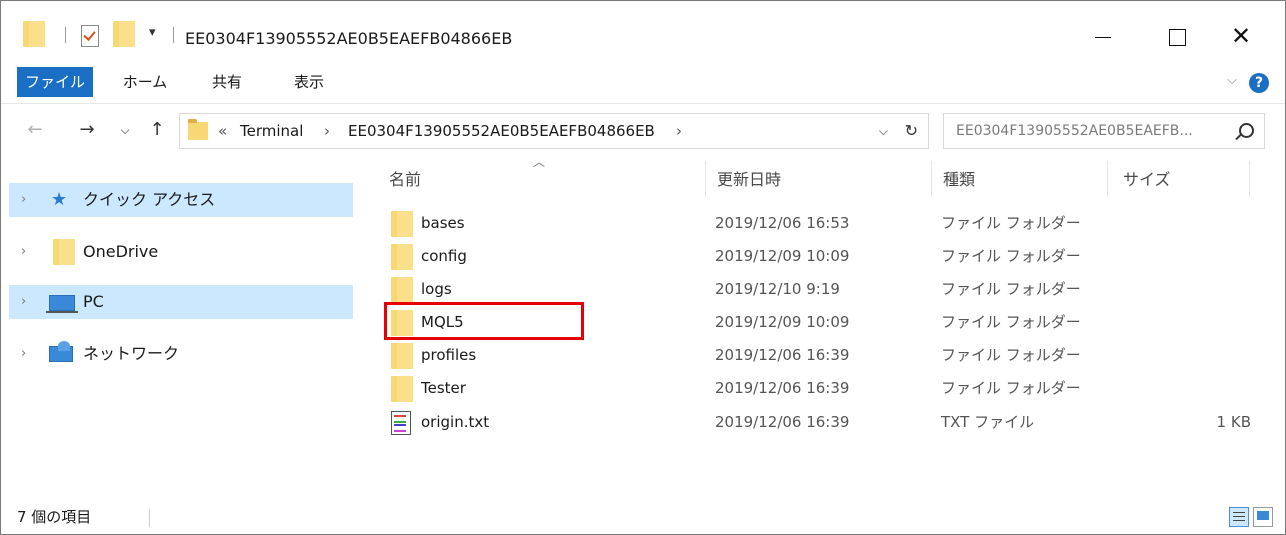 The height and width of the screenshot is (535, 1286). What do you see at coordinates (35, 130) in the screenshot?
I see `back-button: ←` at bounding box center [35, 130].